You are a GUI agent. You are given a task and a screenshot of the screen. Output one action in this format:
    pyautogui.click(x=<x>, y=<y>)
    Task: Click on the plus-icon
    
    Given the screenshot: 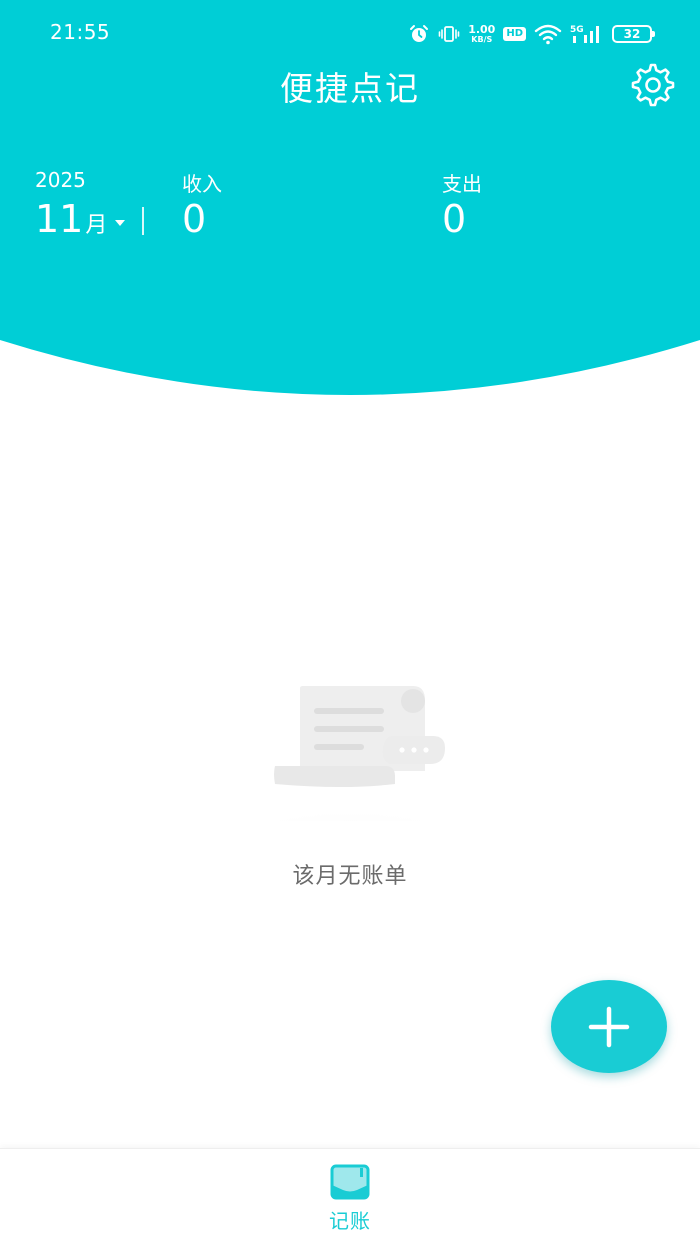 What is the action you would take?
    pyautogui.click(x=609, y=1026)
    